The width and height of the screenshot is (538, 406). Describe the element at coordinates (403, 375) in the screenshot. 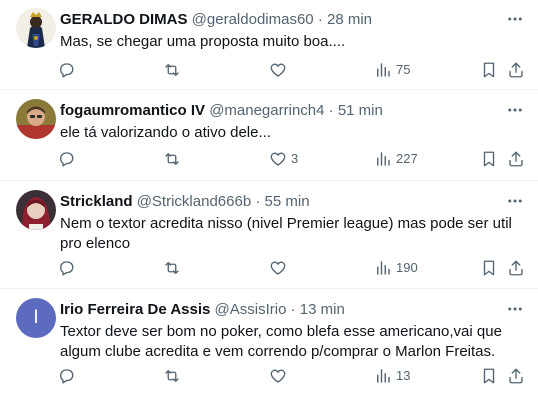

I see `view-count: 13` at that location.